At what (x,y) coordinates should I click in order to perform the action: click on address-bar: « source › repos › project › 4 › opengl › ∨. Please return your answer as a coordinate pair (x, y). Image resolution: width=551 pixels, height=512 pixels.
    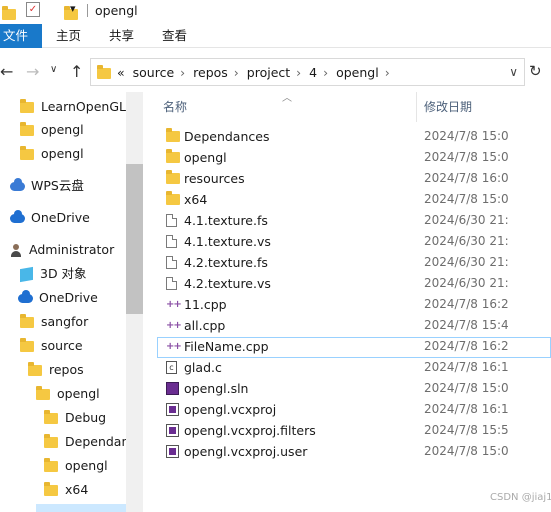
    Looking at the image, I should click on (307, 72).